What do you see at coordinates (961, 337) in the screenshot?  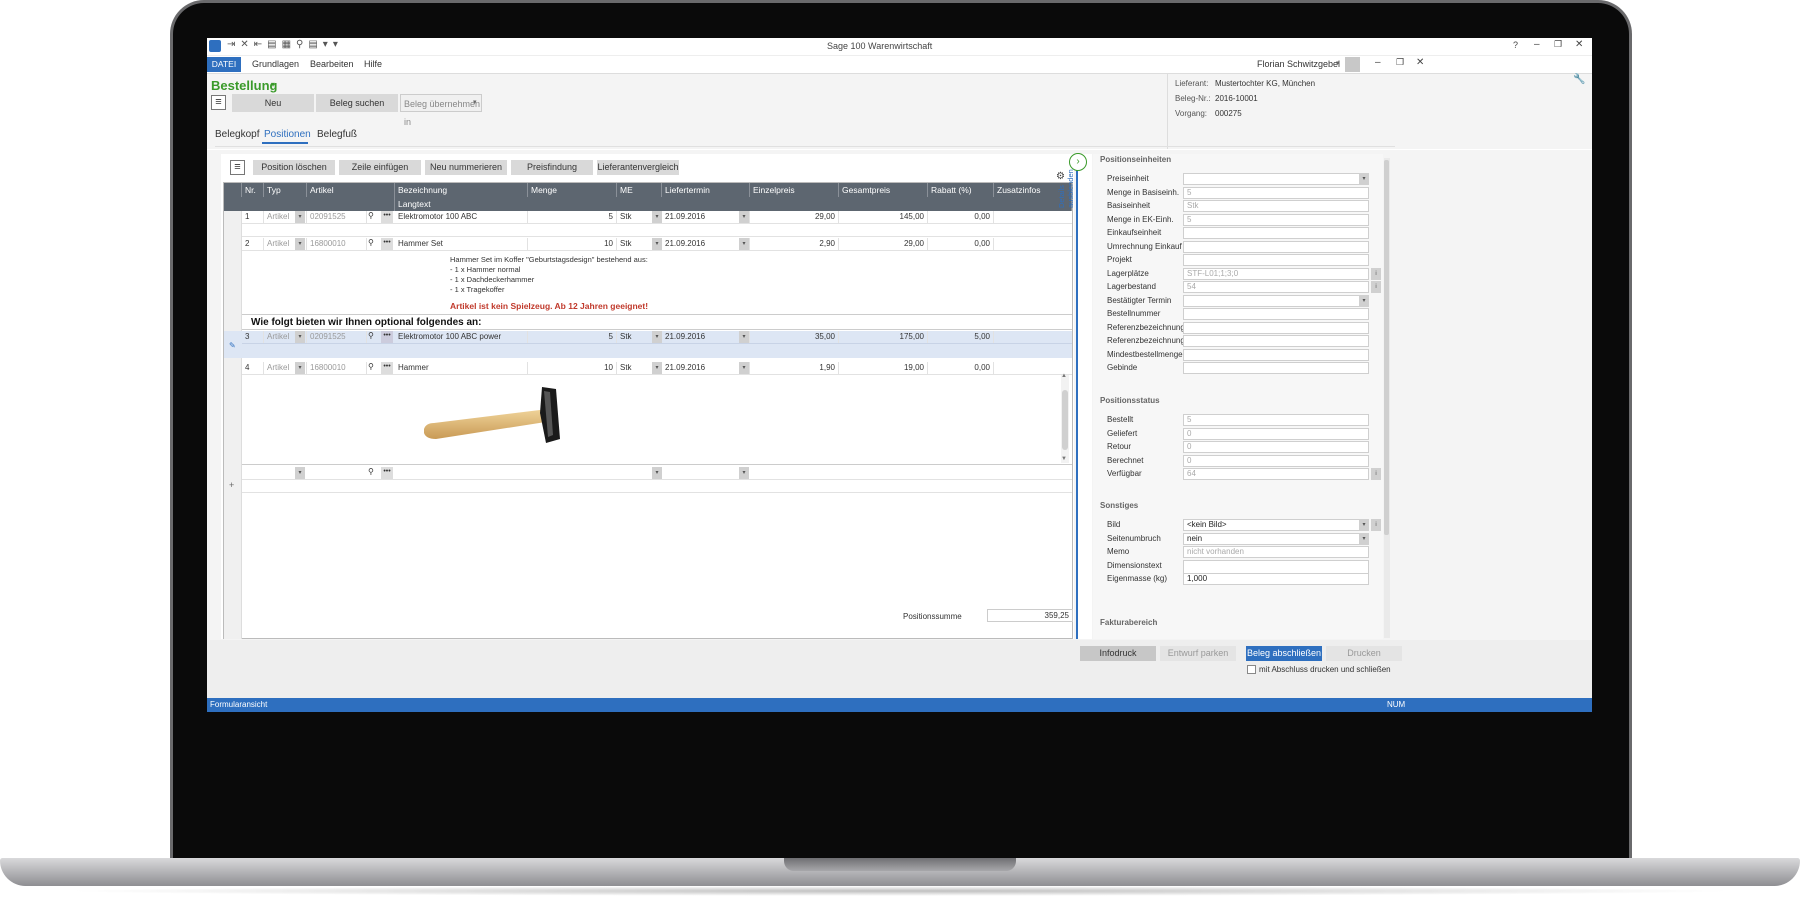 I see `cell-rabatt: 5,00` at bounding box center [961, 337].